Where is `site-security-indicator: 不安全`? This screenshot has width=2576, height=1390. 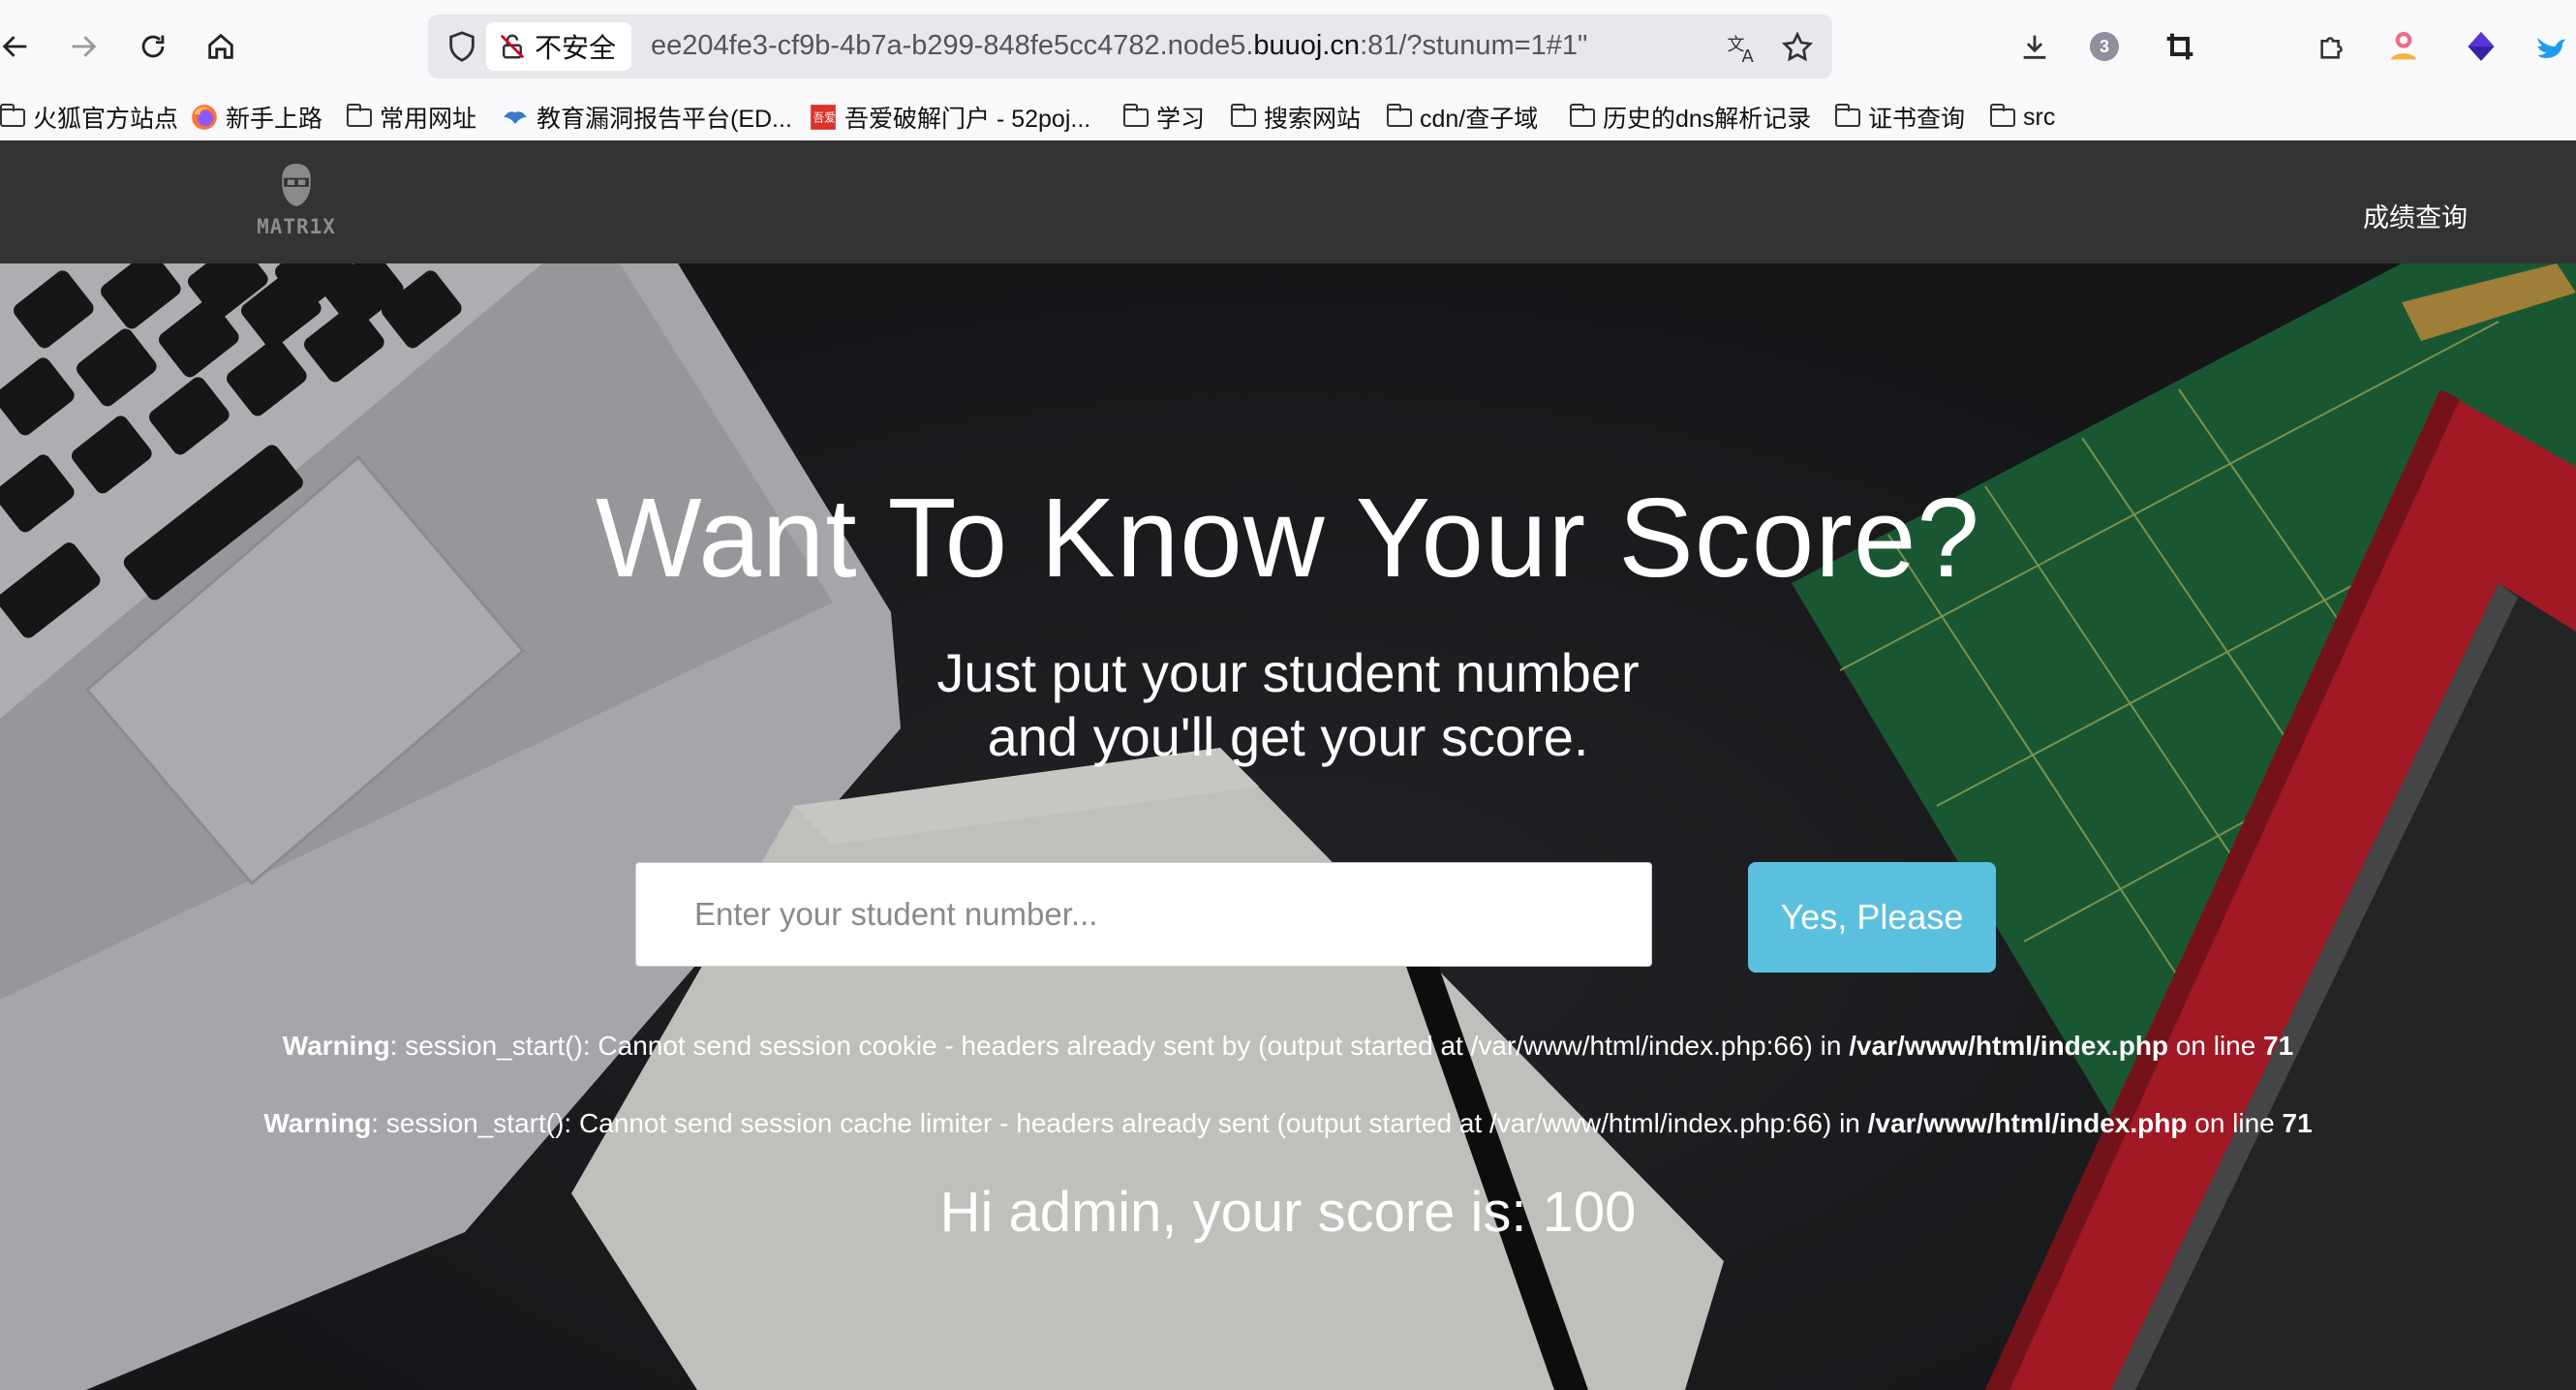 site-security-indicator: 不安全 is located at coordinates (559, 46).